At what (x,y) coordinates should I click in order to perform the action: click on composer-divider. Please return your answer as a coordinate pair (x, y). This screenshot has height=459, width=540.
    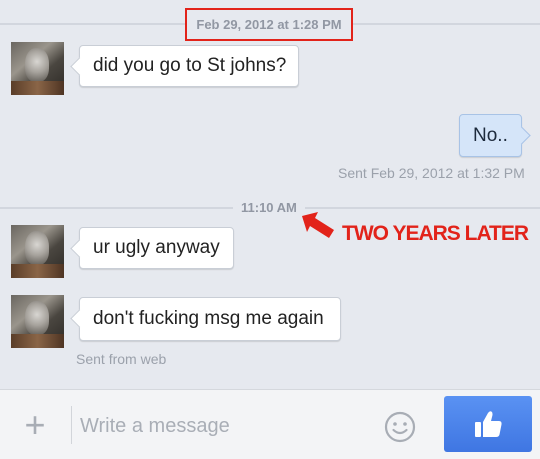
    Looking at the image, I should click on (71, 425).